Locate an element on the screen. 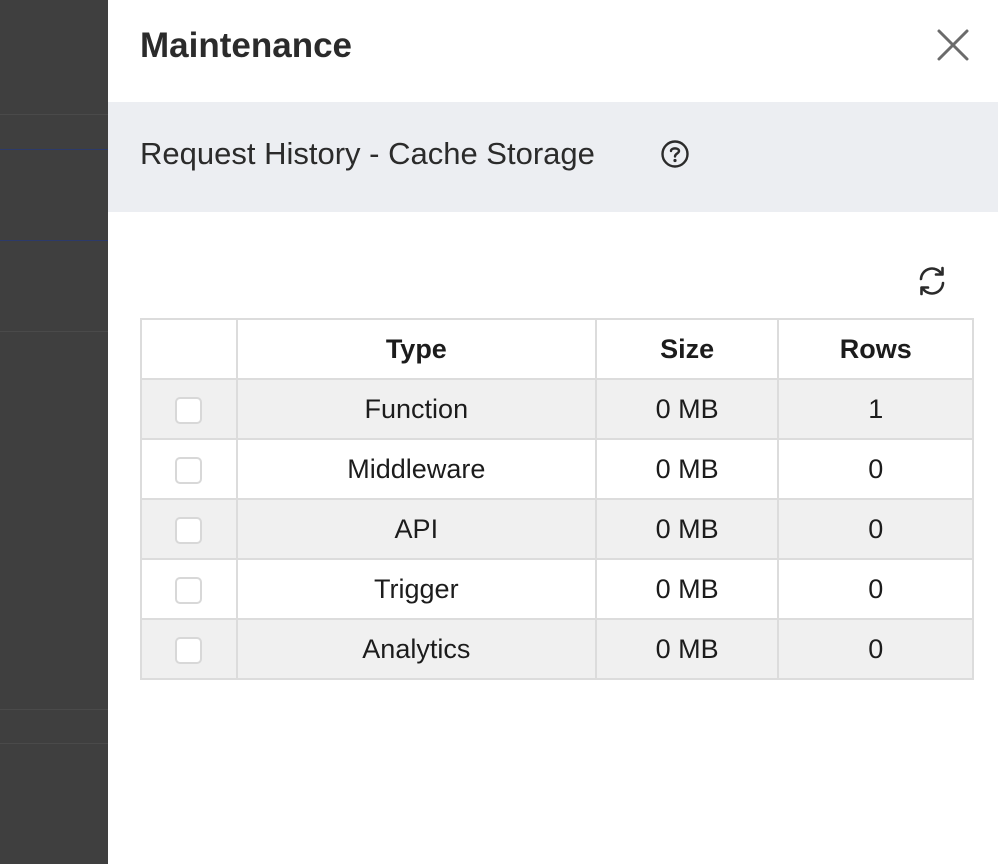 The image size is (998, 864). background-app-overlay is located at coordinates (54, 432).